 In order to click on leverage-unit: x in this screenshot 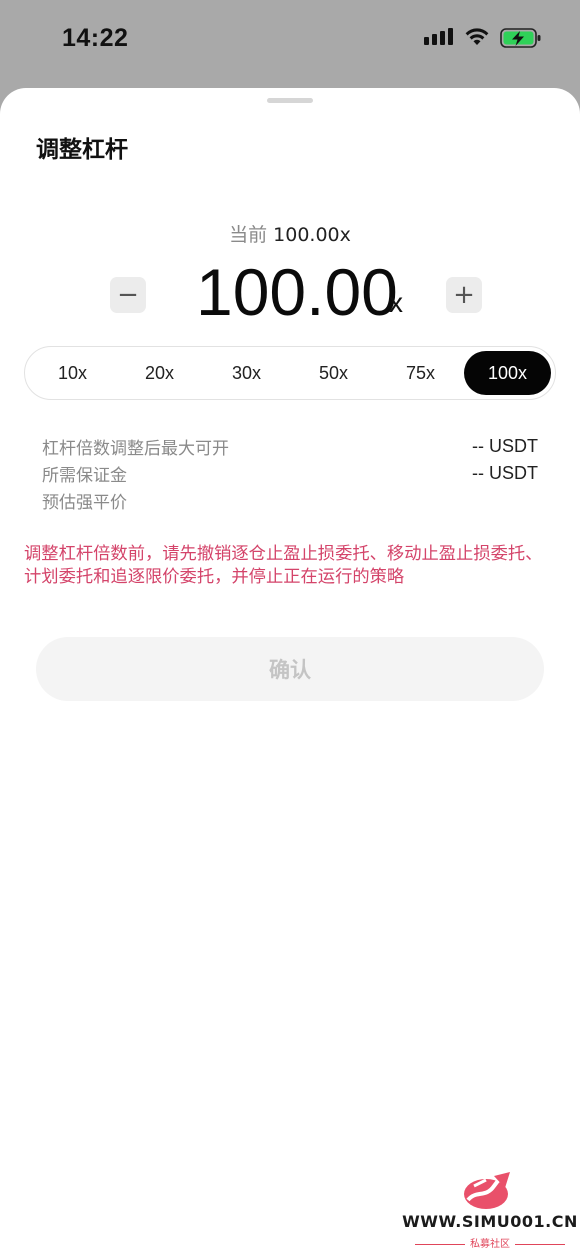, I will do `click(396, 302)`.